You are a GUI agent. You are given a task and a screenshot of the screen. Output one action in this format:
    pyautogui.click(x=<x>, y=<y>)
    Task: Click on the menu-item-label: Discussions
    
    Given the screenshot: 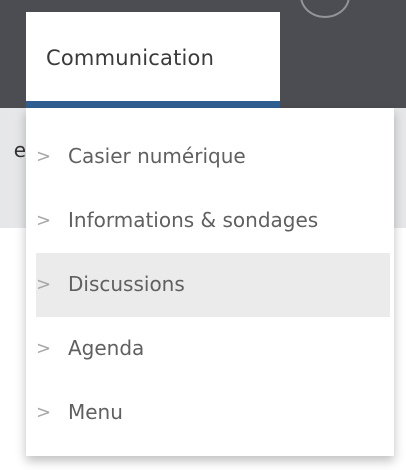 What is the action you would take?
    pyautogui.click(x=126, y=284)
    